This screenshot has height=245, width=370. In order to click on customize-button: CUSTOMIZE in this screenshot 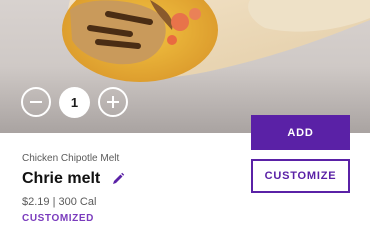, I will do `click(300, 176)`.